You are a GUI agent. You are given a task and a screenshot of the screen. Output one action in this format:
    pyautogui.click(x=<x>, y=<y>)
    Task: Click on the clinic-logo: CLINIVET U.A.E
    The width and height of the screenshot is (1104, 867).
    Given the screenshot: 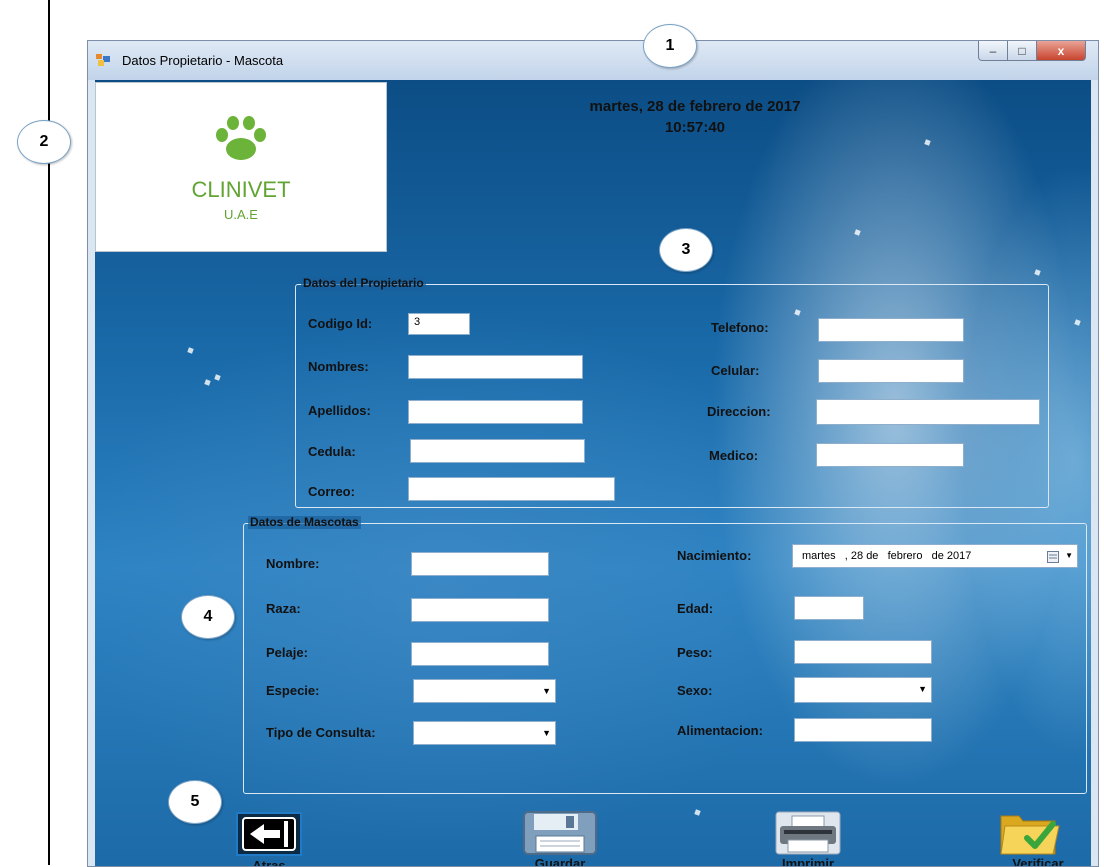 What is the action you would take?
    pyautogui.click(x=241, y=167)
    